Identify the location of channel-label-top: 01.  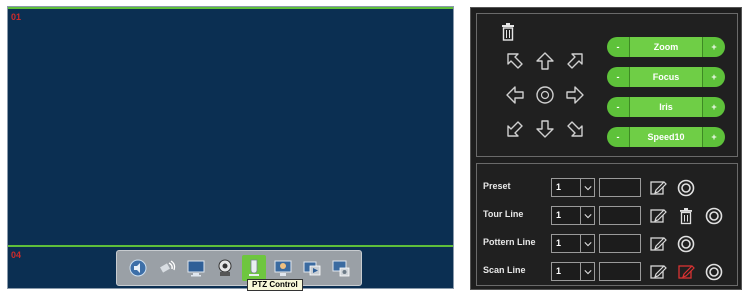
(16, 17).